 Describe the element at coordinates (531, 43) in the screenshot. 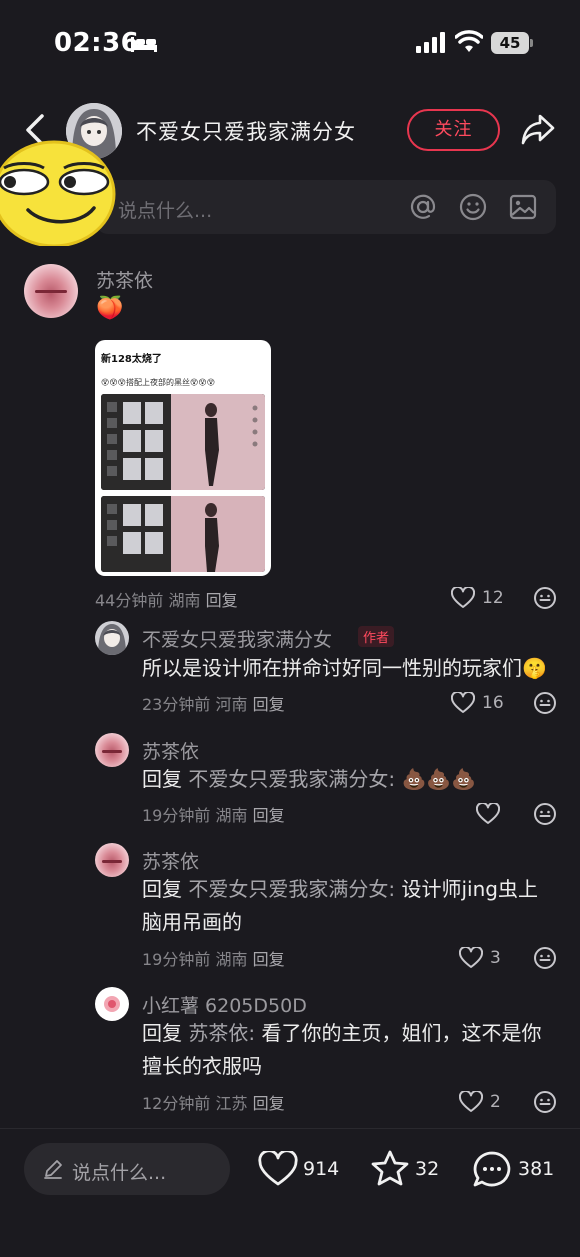

I see `battery-nub` at that location.